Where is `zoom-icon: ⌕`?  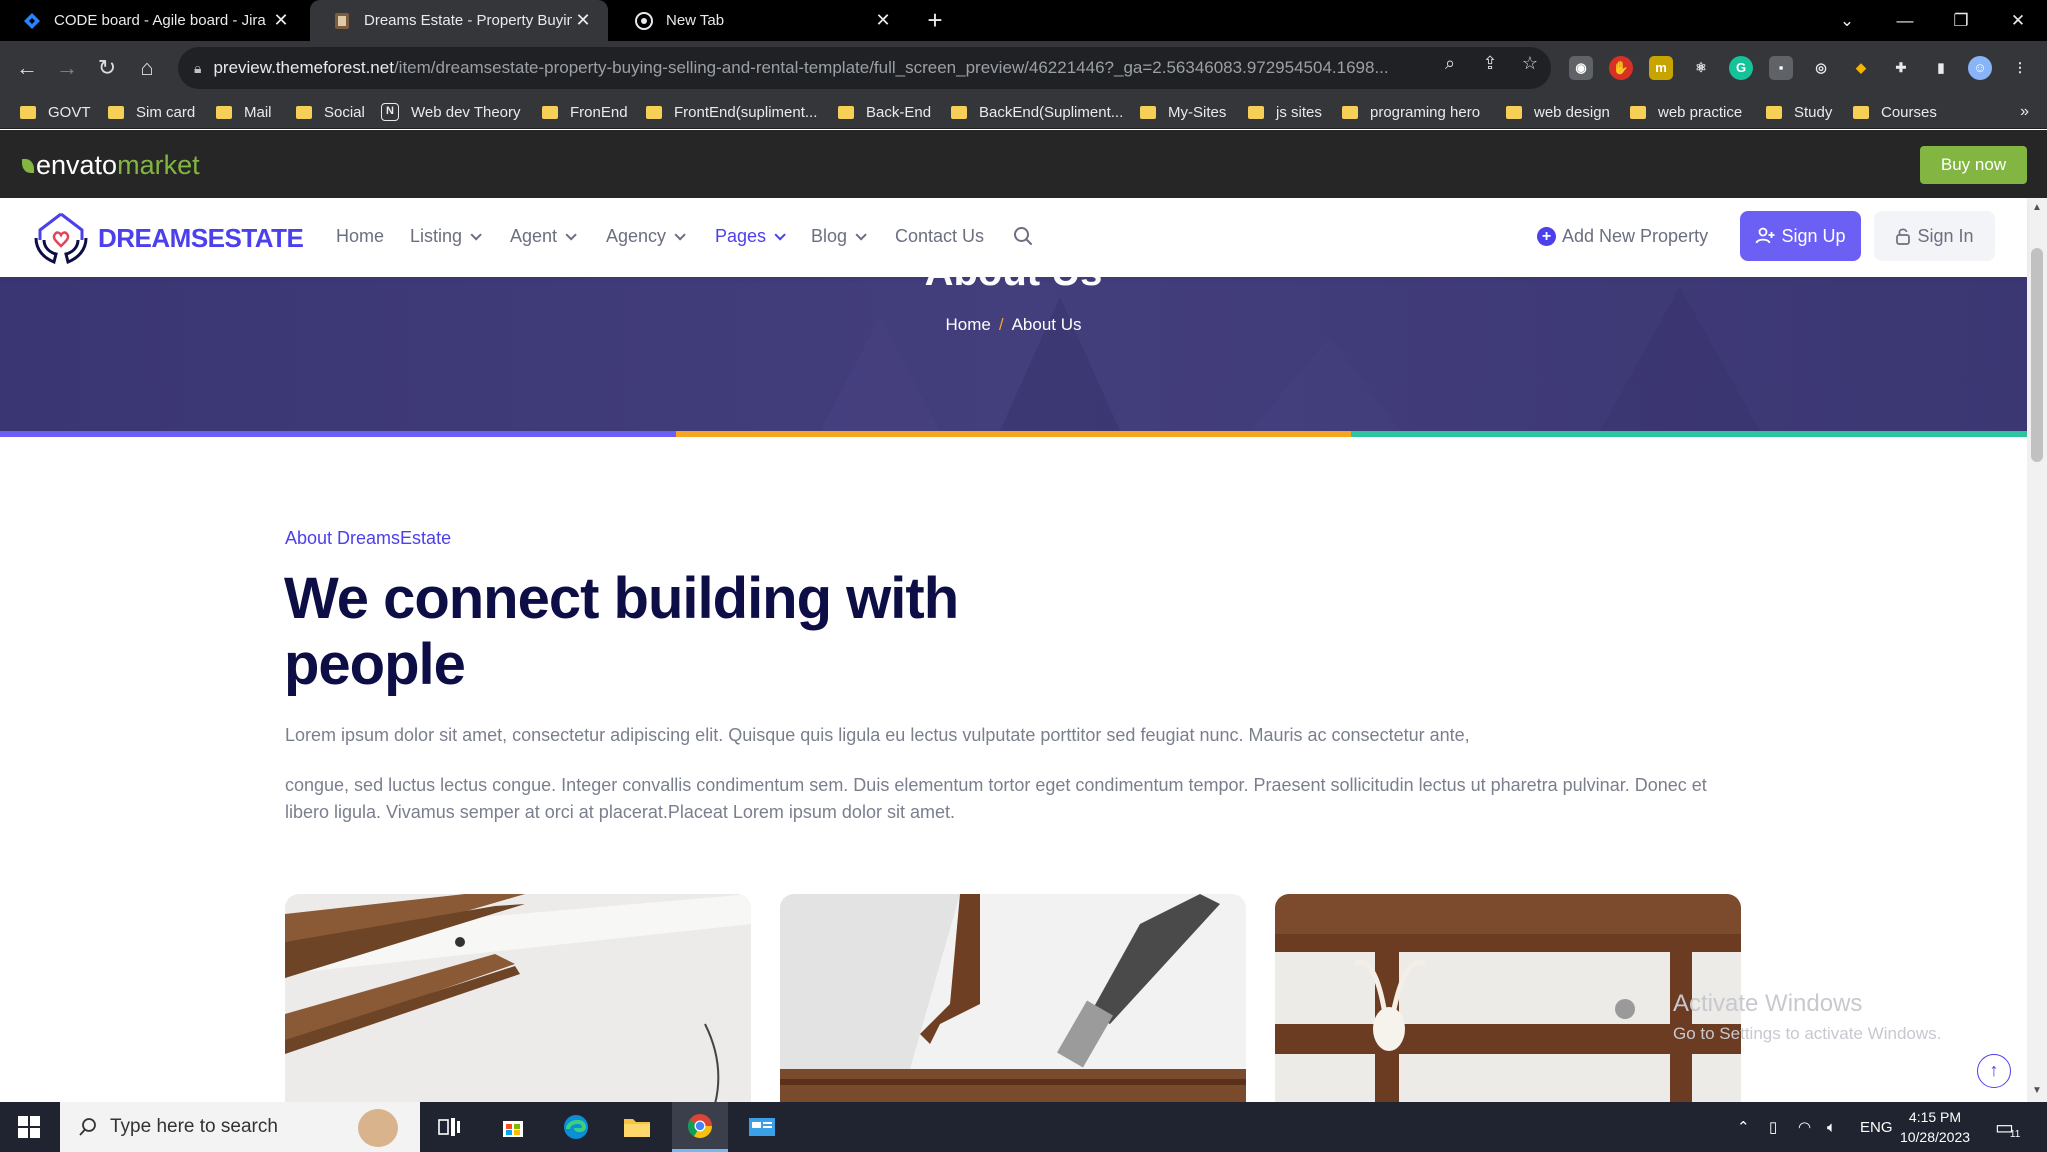 zoom-icon: ⌕ is located at coordinates (1450, 63).